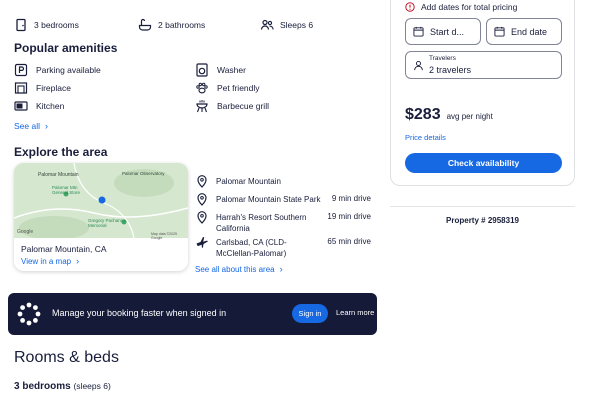  Describe the element at coordinates (21, 70) in the screenshot. I see `parking-icon` at that location.